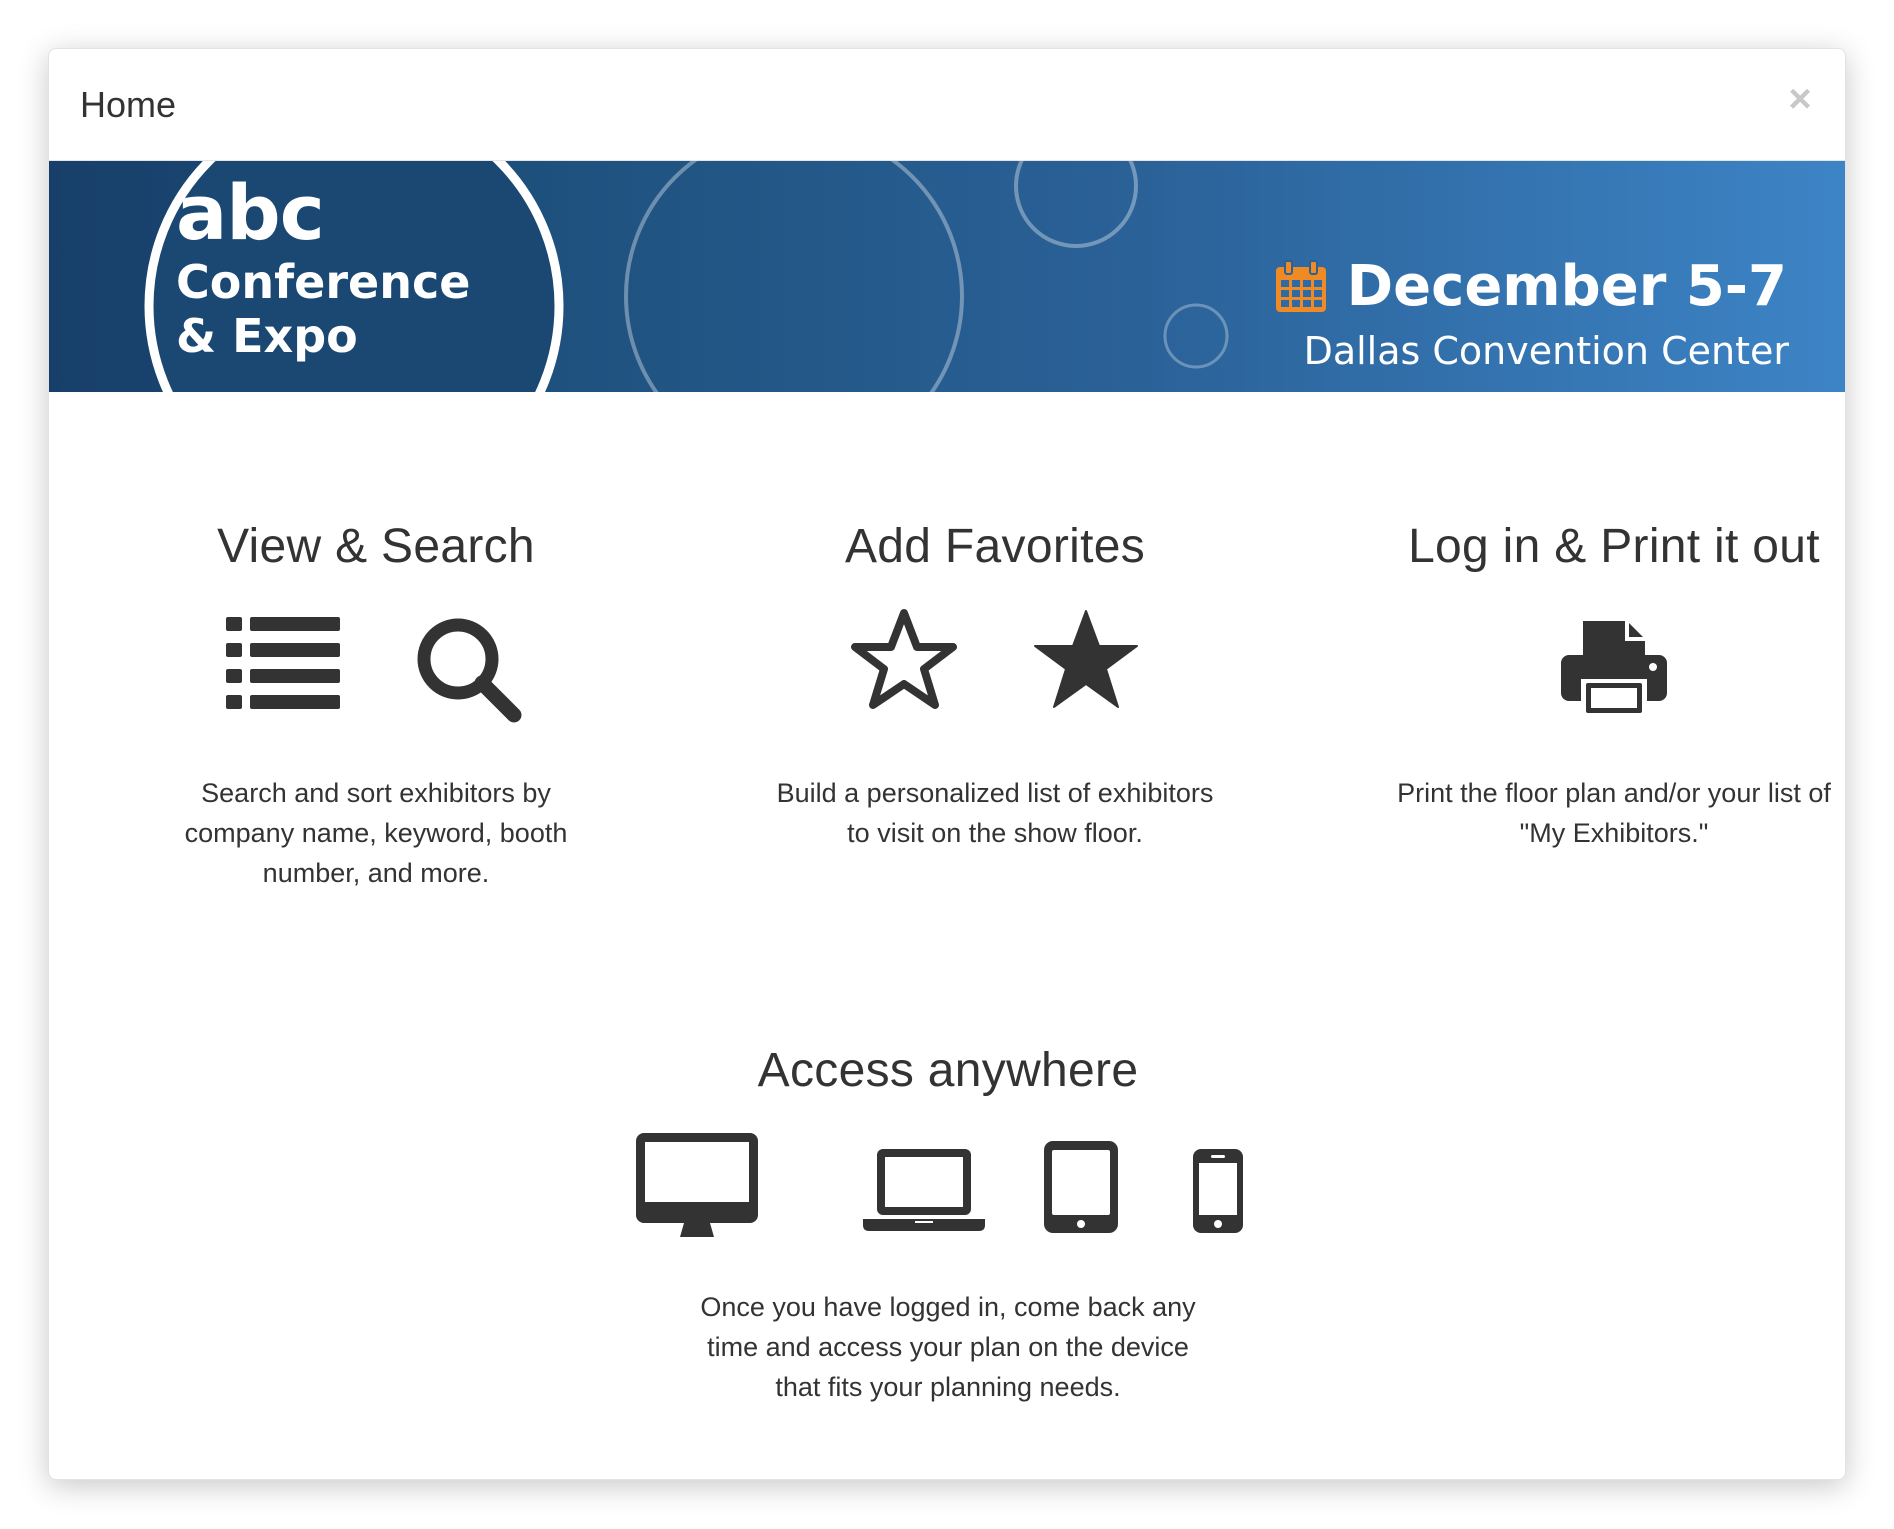 The image size is (1894, 1529). I want to click on list-icon, so click(283, 663).